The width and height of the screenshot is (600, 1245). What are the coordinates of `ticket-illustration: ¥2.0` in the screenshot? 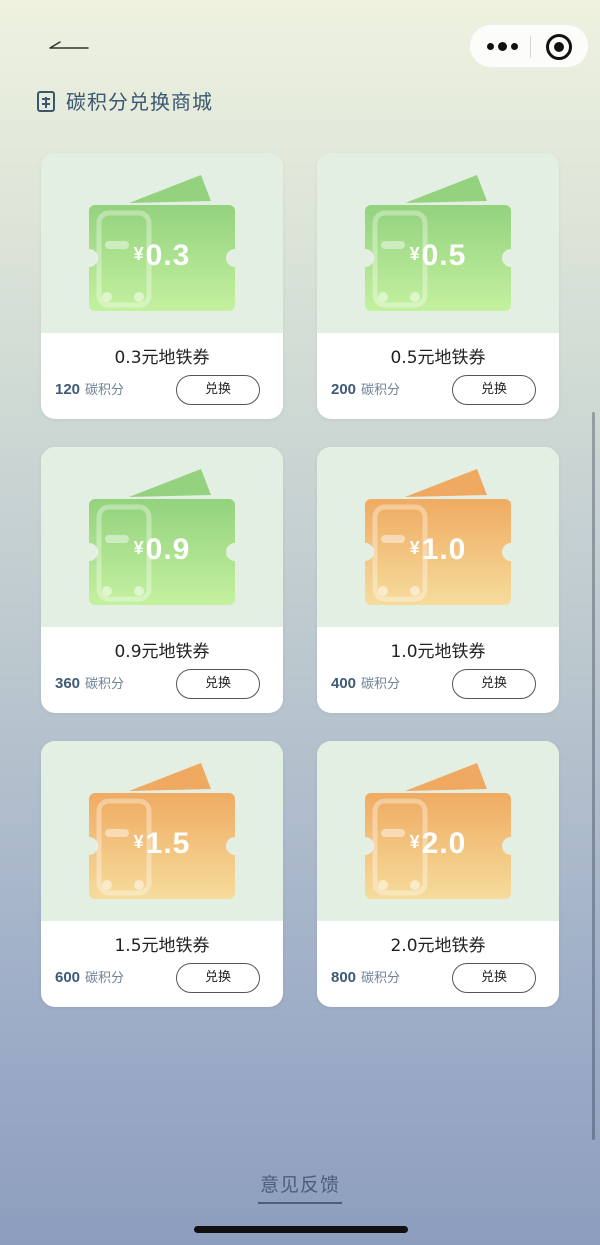 It's located at (438, 831).